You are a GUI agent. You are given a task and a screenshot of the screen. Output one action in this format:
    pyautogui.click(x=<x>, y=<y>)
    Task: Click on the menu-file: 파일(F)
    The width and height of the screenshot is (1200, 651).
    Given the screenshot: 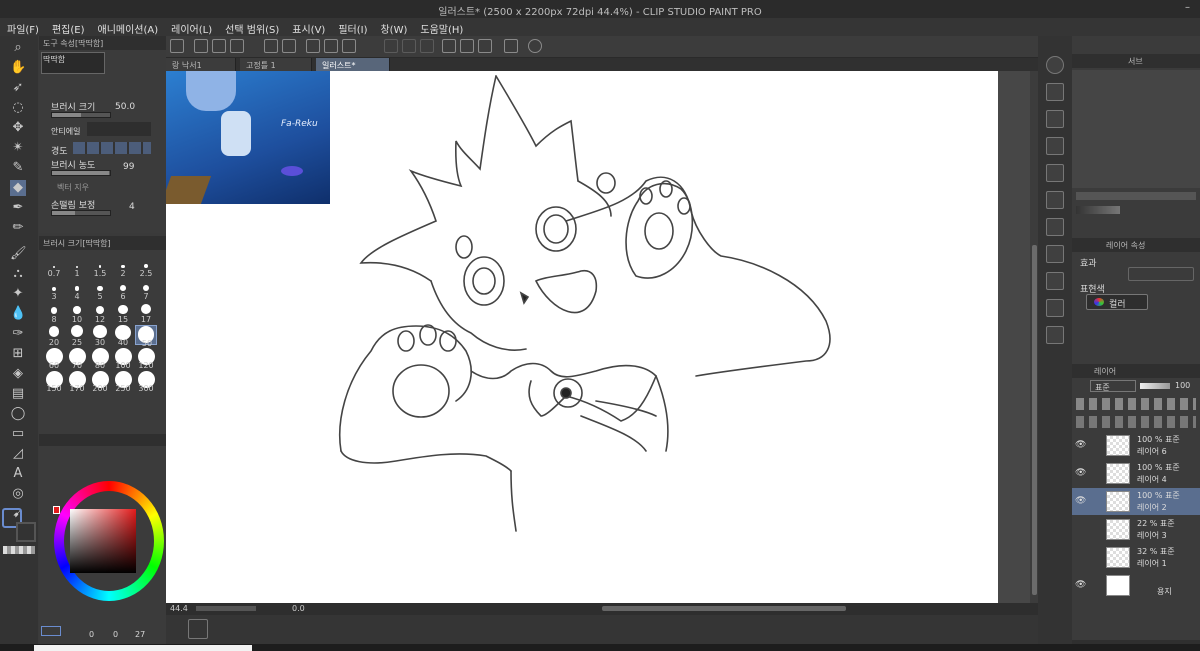 What is the action you would take?
    pyautogui.click(x=22, y=27)
    